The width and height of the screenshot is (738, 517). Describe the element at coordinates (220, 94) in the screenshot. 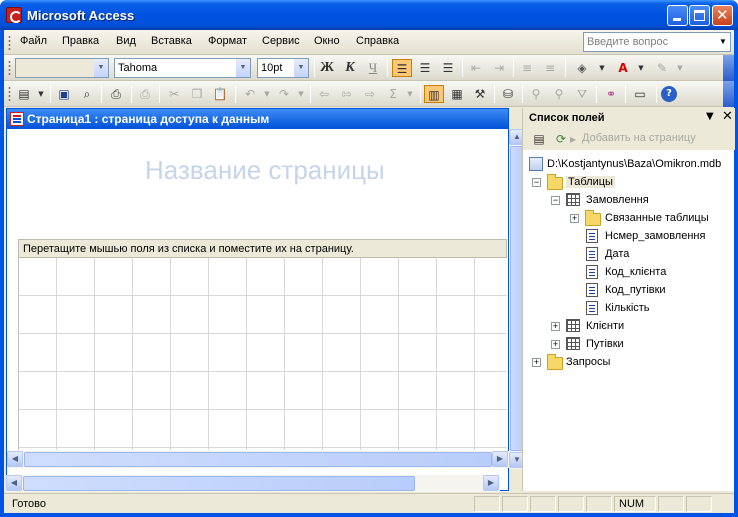

I see `paste-icon: 📋` at that location.